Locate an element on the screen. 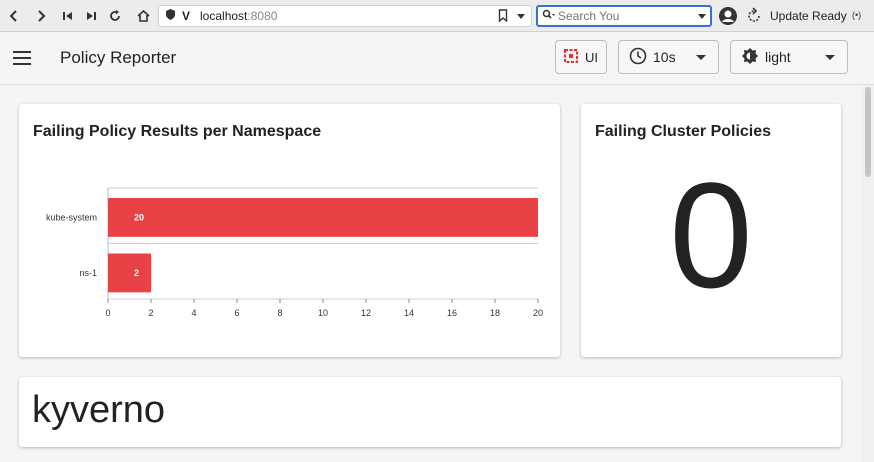 Image resolution: width=874 pixels, height=462 pixels. x-tick-label: 6 is located at coordinates (236, 313).